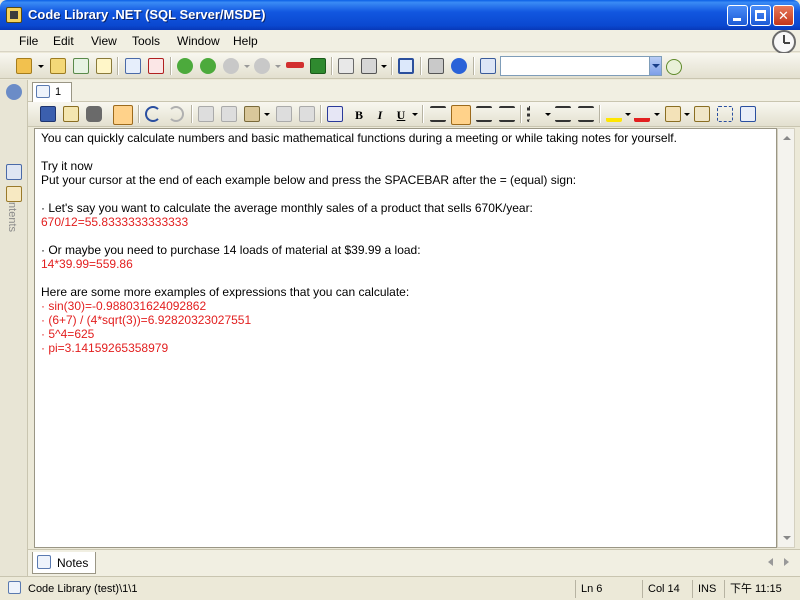 The width and height of the screenshot is (800, 600). What do you see at coordinates (14, 194) in the screenshot?
I see `tree-view-icon` at bounding box center [14, 194].